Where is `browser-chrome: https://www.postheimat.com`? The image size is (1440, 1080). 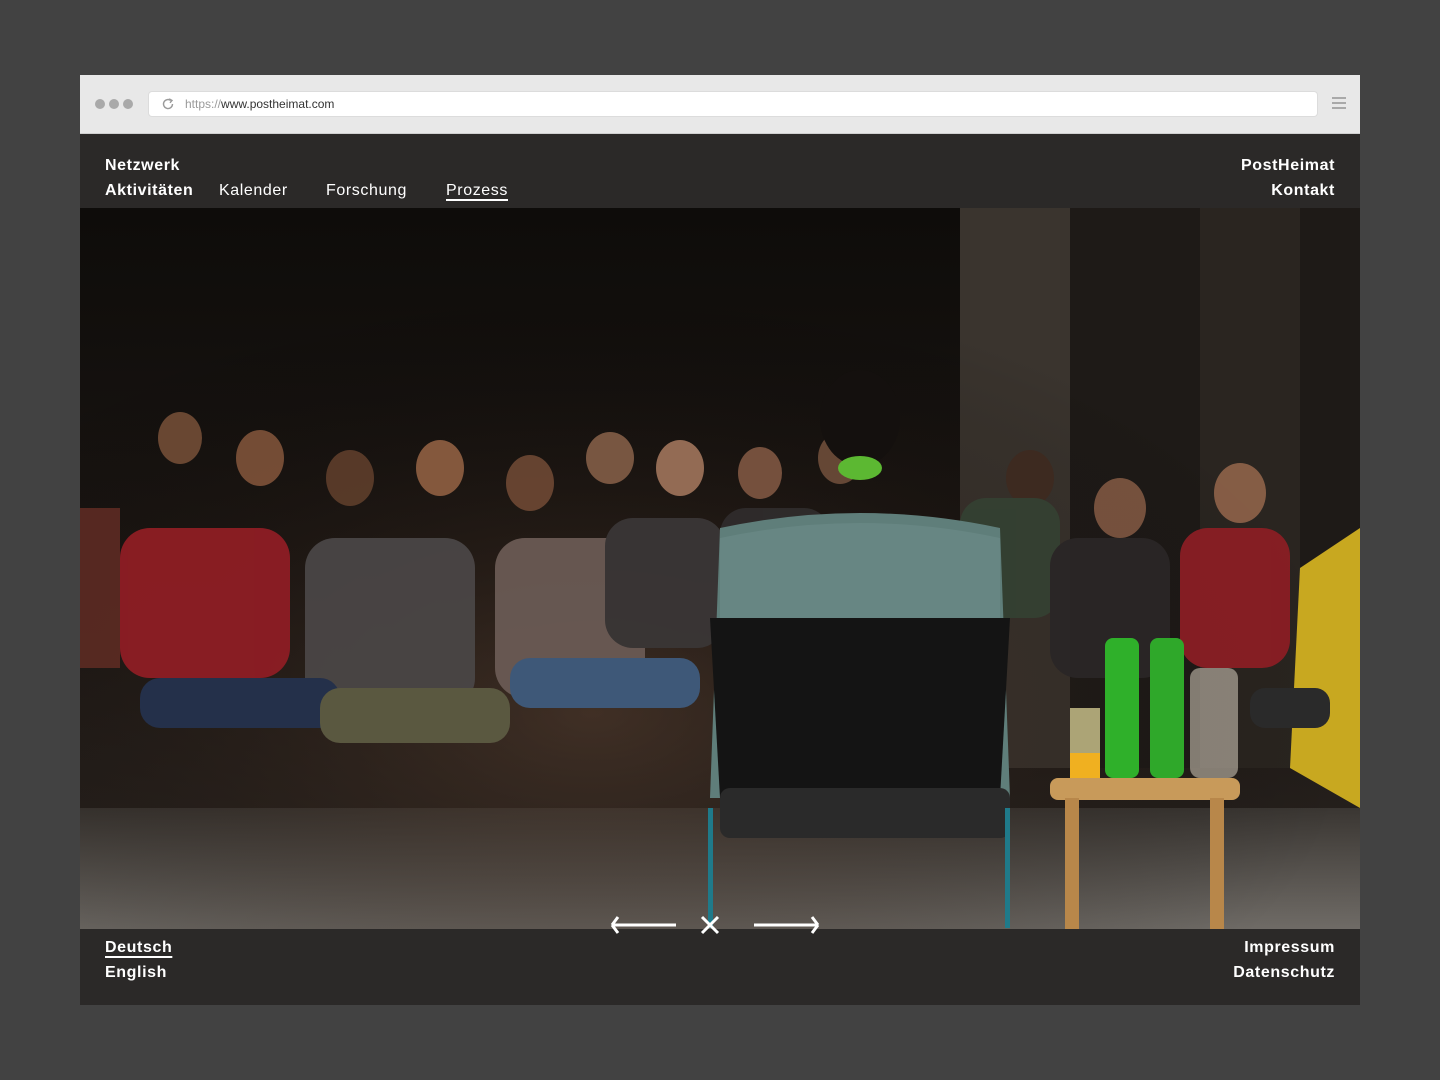
browser-chrome: https://www.postheimat.com is located at coordinates (720, 104).